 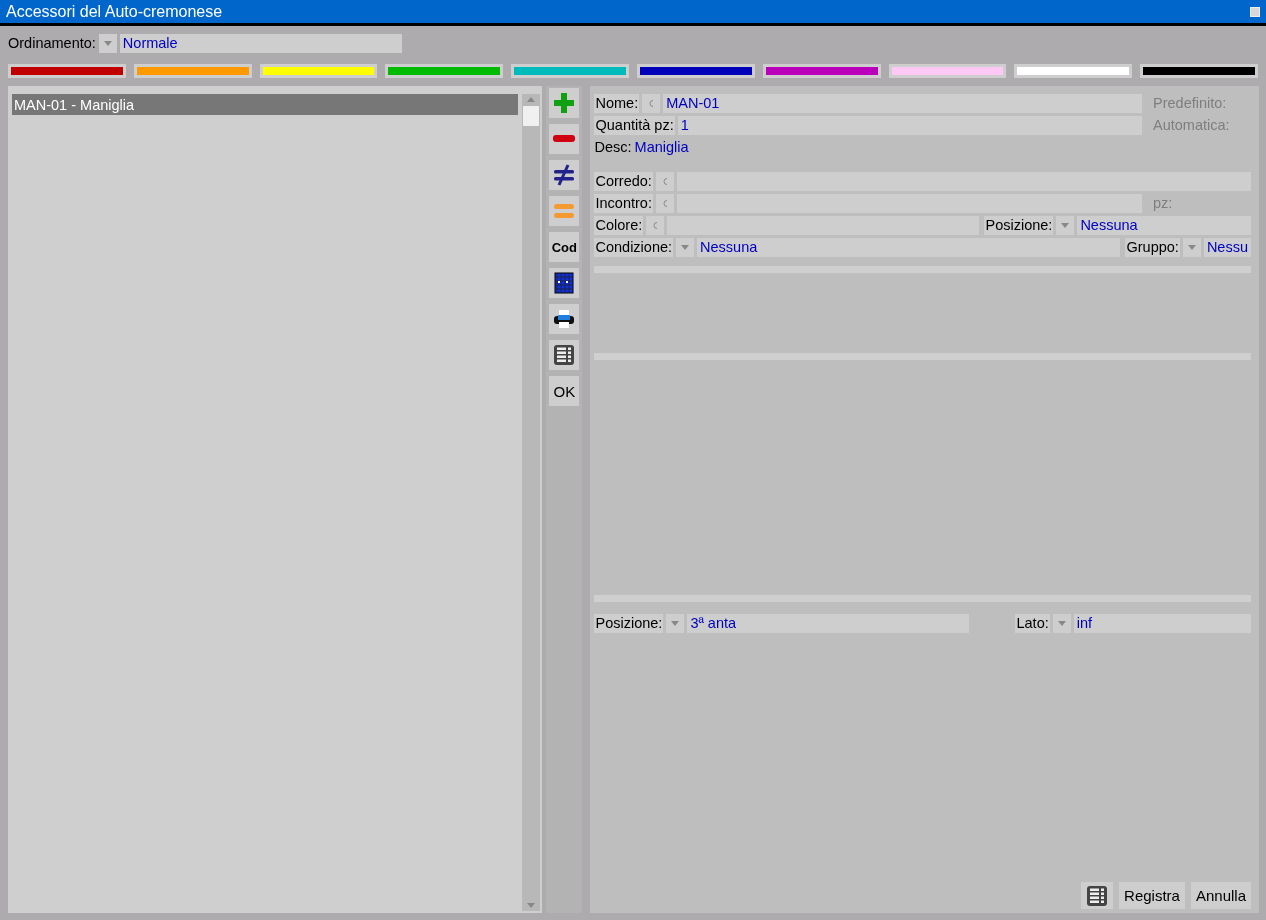 I want to click on not-equal-icon, so click(x=564, y=175).